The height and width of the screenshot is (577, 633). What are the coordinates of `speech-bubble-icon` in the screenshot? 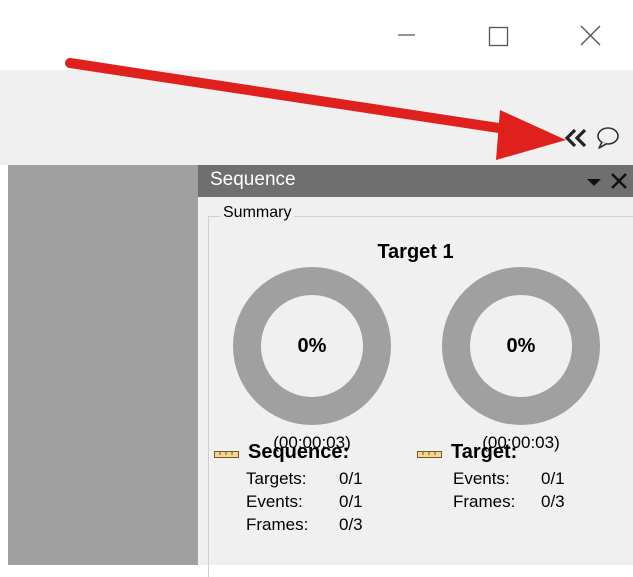 It's located at (608, 138).